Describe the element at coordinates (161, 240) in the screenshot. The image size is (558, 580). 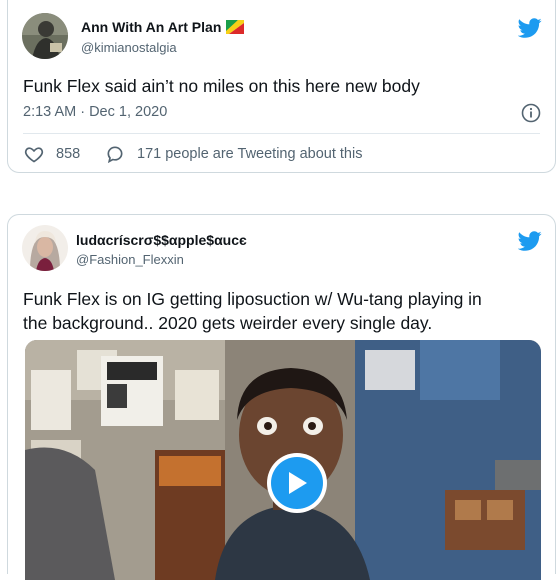
I see `display-name: ludαcríscrσ$$αpple$αucє` at that location.